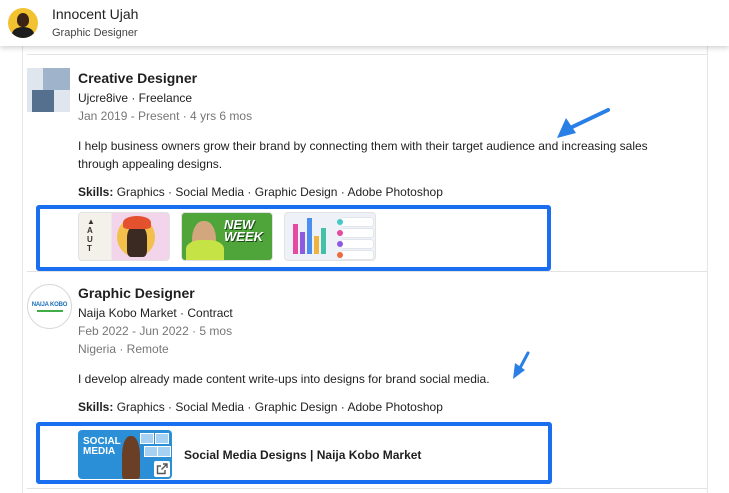 This screenshot has height=493, width=729. Describe the element at coordinates (95, 14) in the screenshot. I see `profile-name: Innocent Ujah` at that location.